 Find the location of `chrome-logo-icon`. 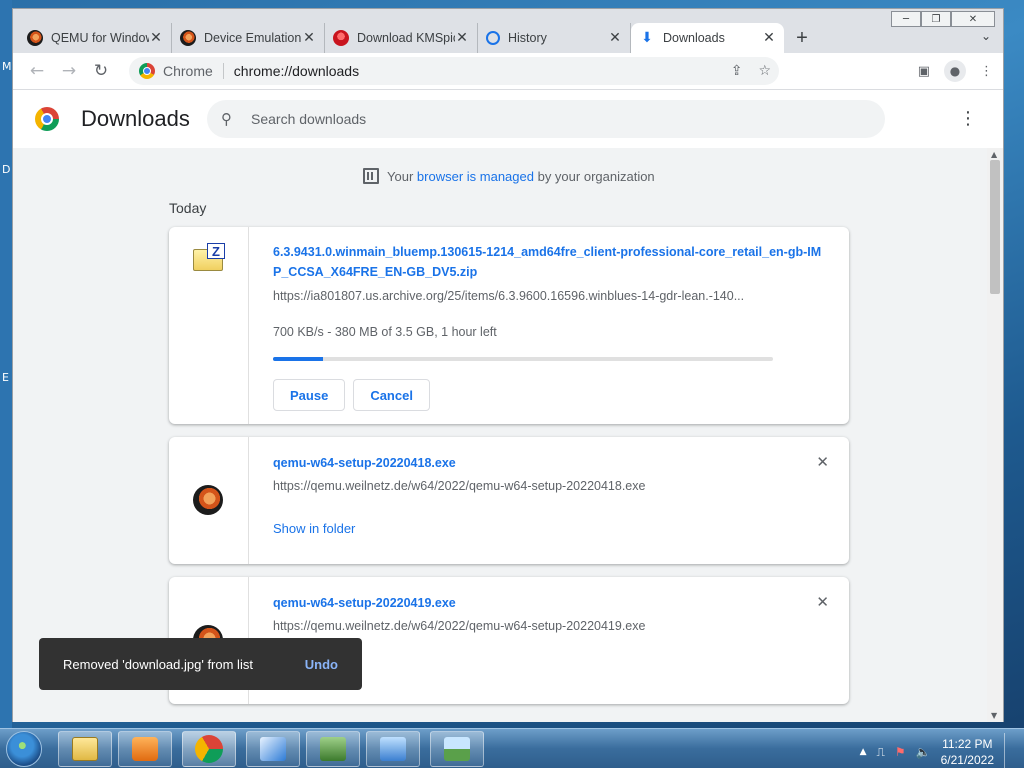

chrome-logo-icon is located at coordinates (47, 119).